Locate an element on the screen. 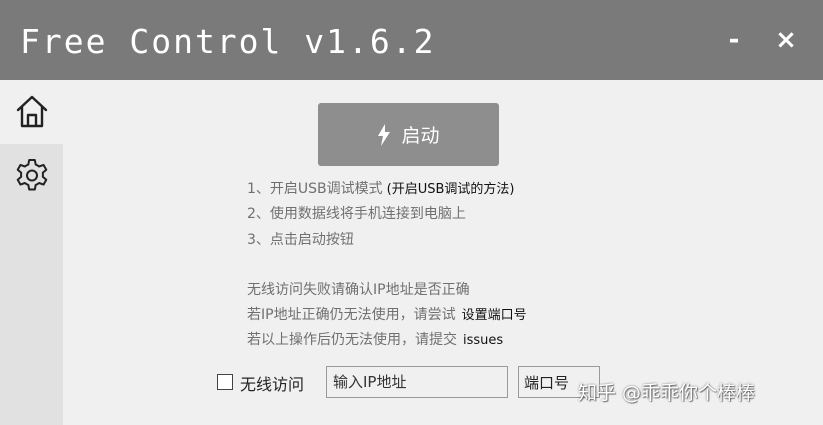 The height and width of the screenshot is (425, 823). wireless-help-line-2: 若IP地址正确仍无法使用，请尝试 设置端口号 is located at coordinates (387, 315).